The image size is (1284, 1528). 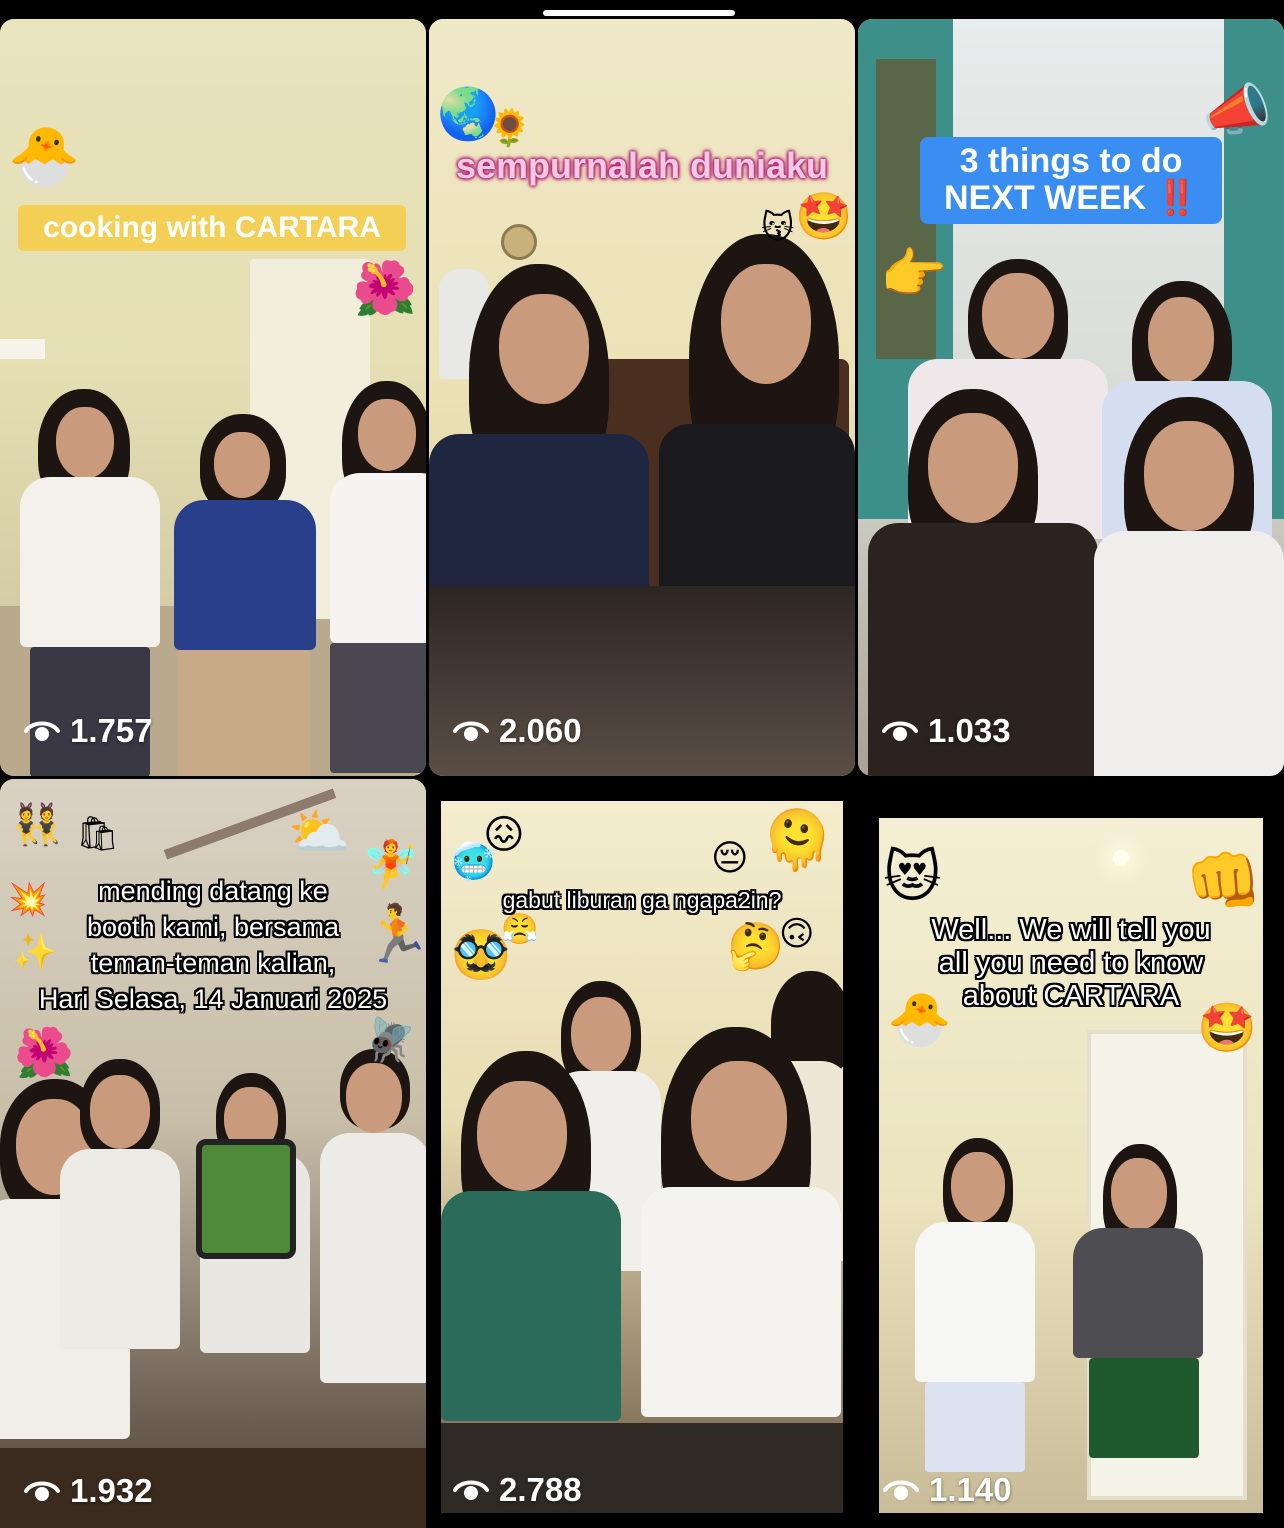 What do you see at coordinates (213, 927) in the screenshot?
I see `caption-line-2: booth kami, bersama` at bounding box center [213, 927].